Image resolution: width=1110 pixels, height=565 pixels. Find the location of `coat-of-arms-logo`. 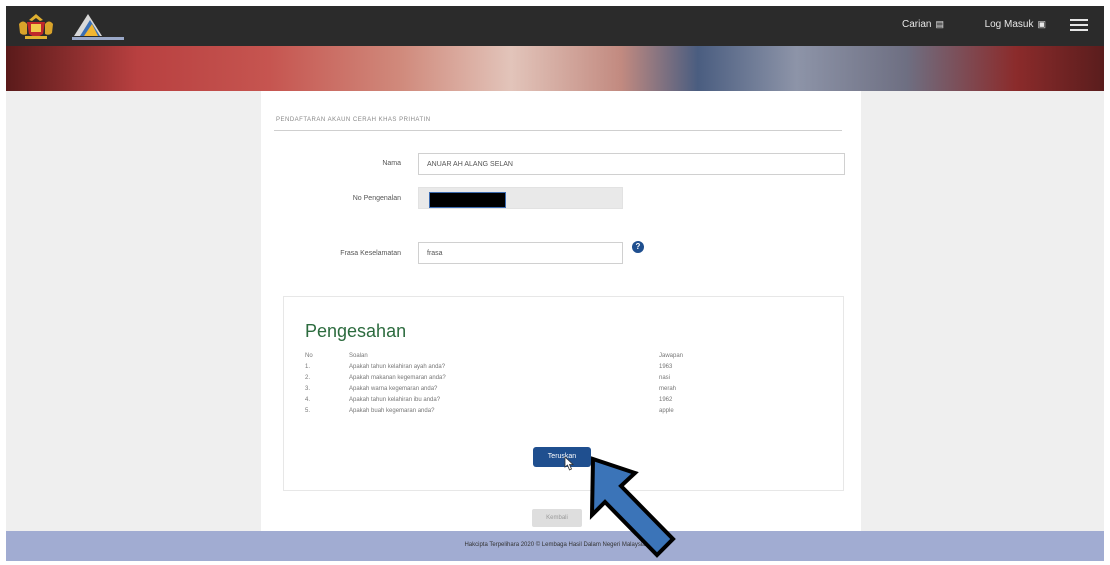

coat-of-arms-logo is located at coordinates (36, 26).